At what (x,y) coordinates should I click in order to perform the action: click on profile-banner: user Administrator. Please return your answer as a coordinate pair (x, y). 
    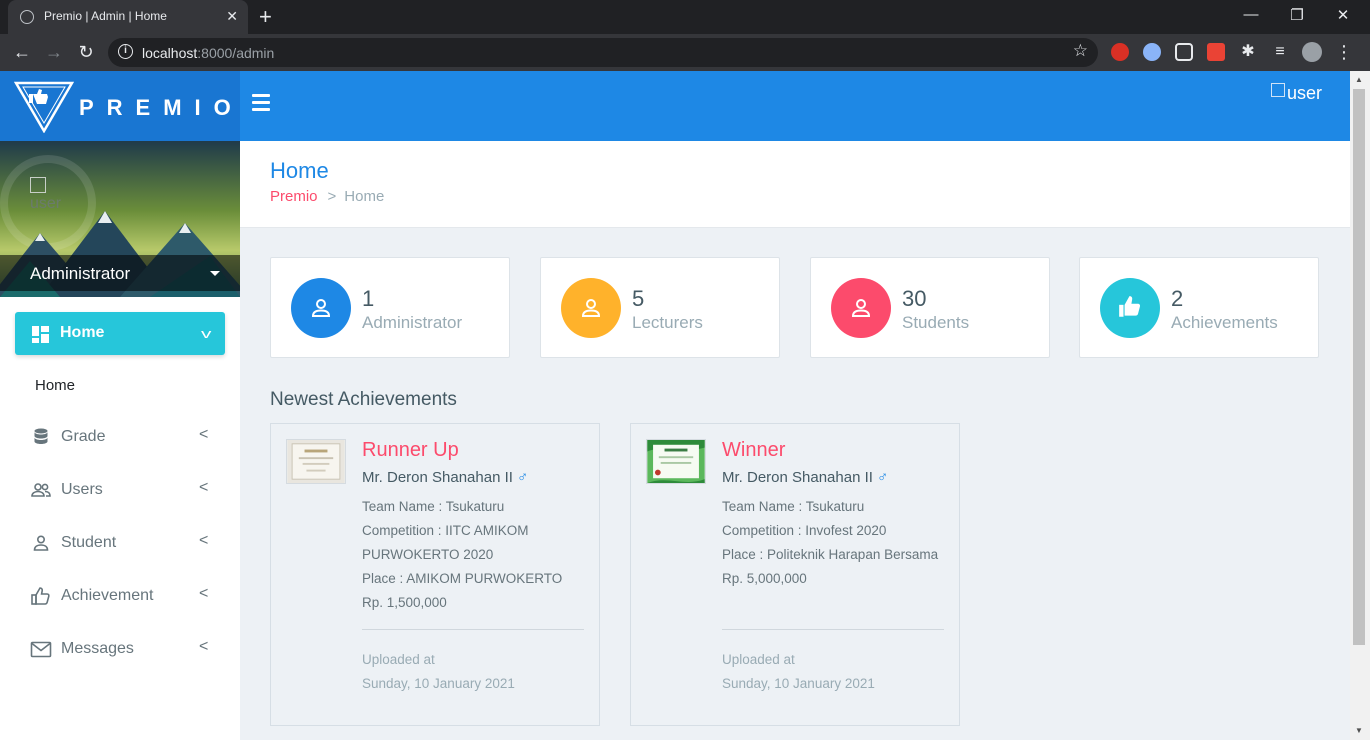
    Looking at the image, I should click on (120, 219).